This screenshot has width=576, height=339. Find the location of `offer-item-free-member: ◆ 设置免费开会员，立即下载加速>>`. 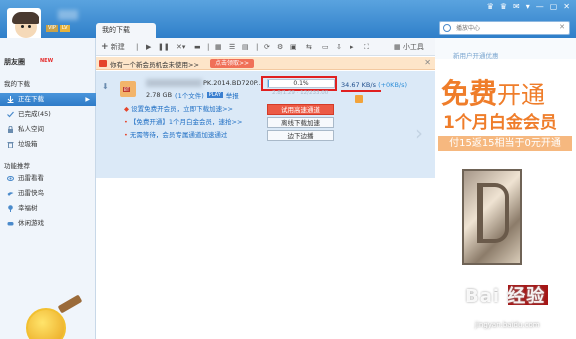

offer-item-free-member: ◆ 设置免费开会员，立即下载加速>> is located at coordinates (183, 109).